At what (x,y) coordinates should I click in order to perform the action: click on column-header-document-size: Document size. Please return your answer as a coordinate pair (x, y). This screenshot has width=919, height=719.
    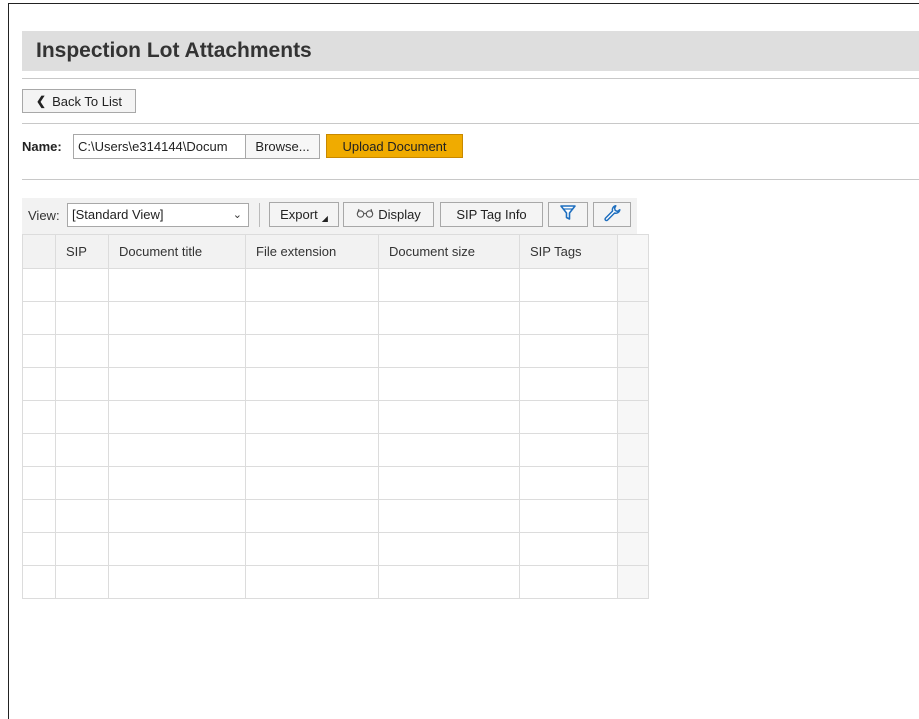
    Looking at the image, I should click on (449, 251).